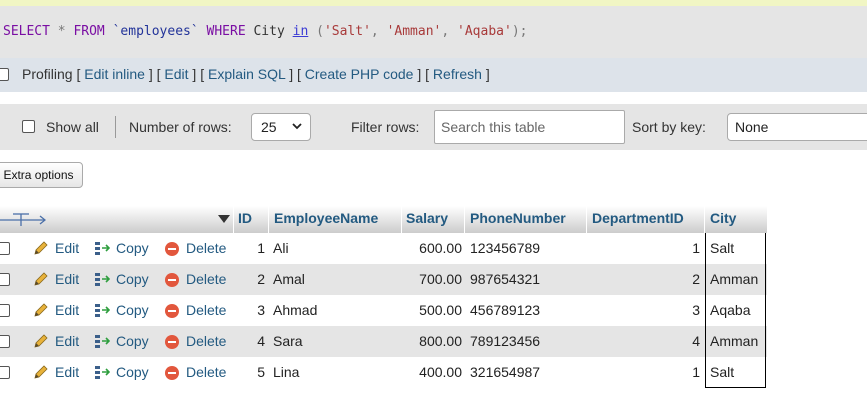 This screenshot has width=867, height=407. Describe the element at coordinates (320, 31) in the screenshot. I see `sql-open-paren: (` at that location.